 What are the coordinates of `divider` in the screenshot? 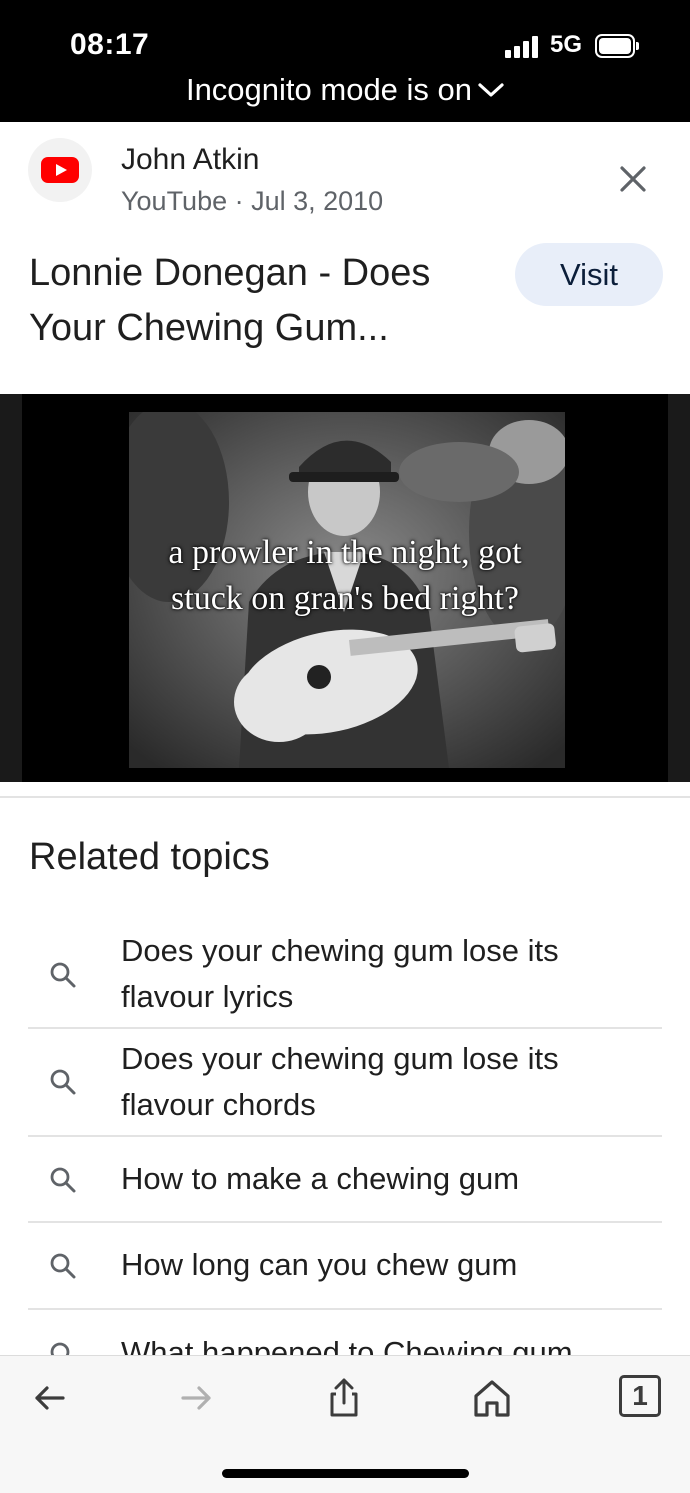 It's located at (345, 797).